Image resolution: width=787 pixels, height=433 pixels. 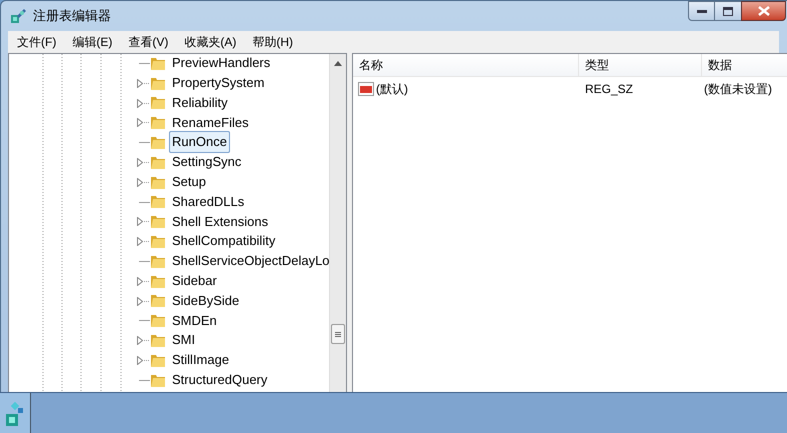 What do you see at coordinates (206, 162) in the screenshot?
I see `tree-item: SettingSync` at bounding box center [206, 162].